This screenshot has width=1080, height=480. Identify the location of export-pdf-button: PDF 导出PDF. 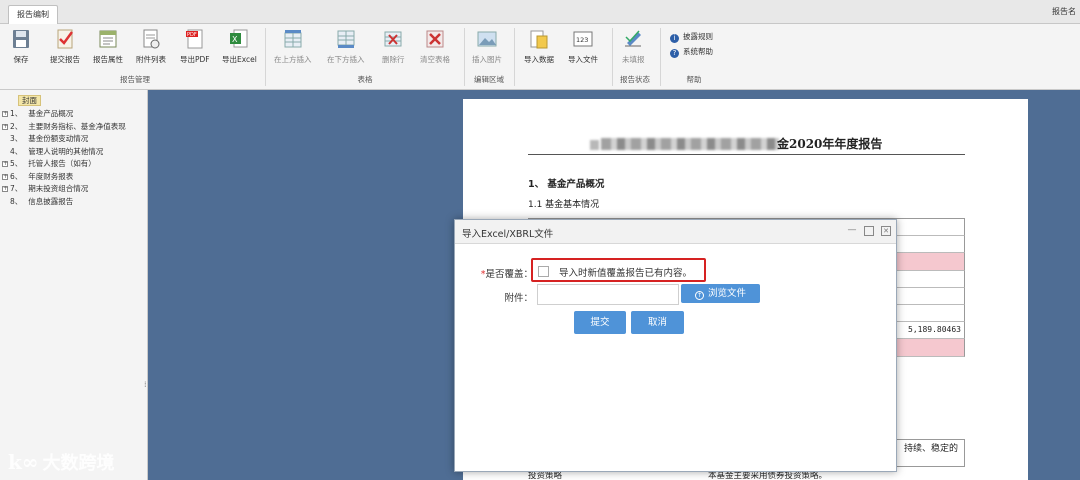
(195, 46).